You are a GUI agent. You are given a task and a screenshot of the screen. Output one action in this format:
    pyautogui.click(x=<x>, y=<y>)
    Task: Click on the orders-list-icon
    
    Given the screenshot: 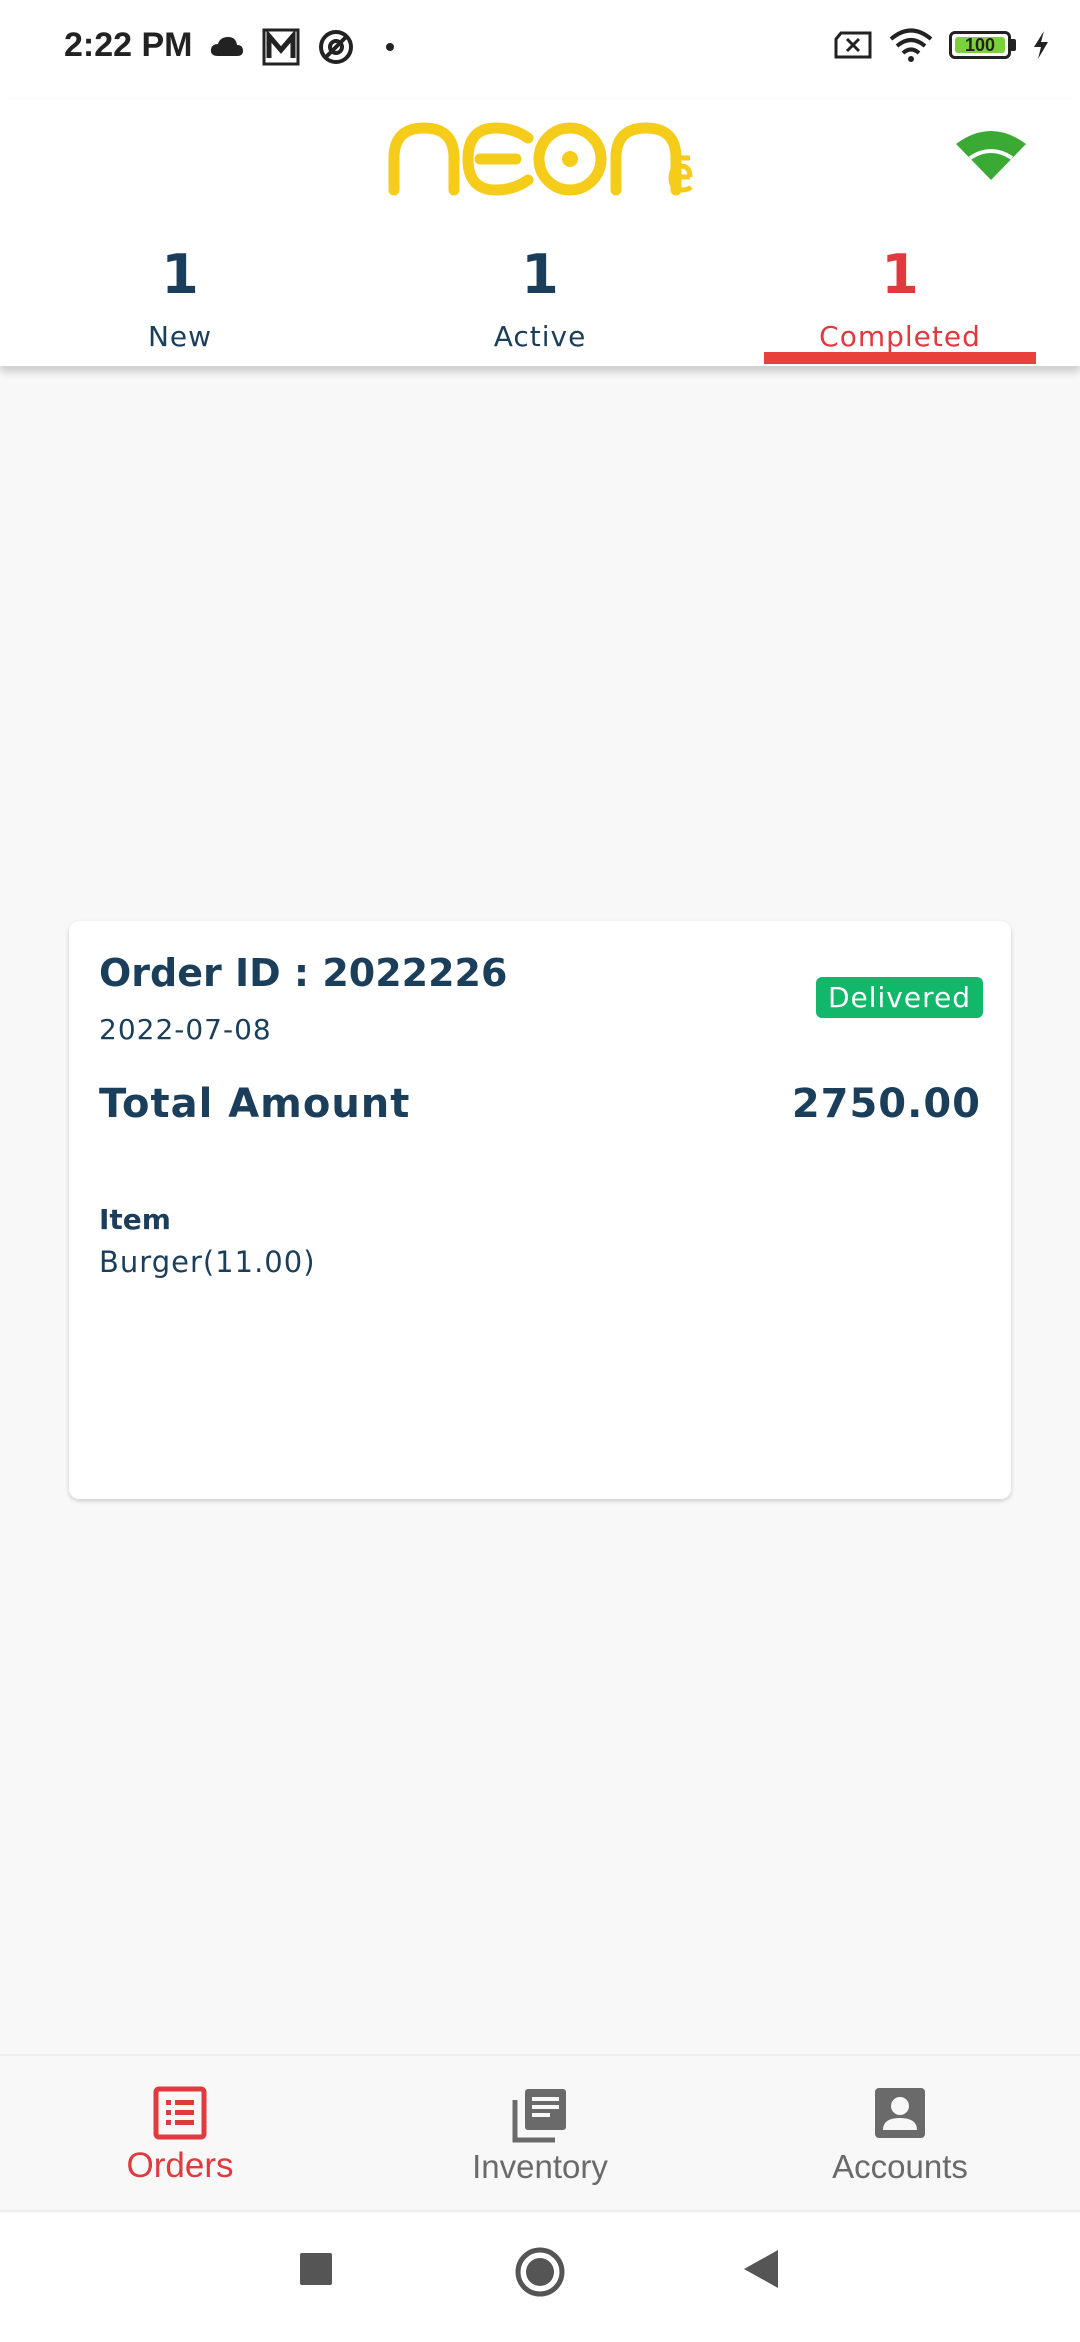 What is the action you would take?
    pyautogui.click(x=180, y=2113)
    